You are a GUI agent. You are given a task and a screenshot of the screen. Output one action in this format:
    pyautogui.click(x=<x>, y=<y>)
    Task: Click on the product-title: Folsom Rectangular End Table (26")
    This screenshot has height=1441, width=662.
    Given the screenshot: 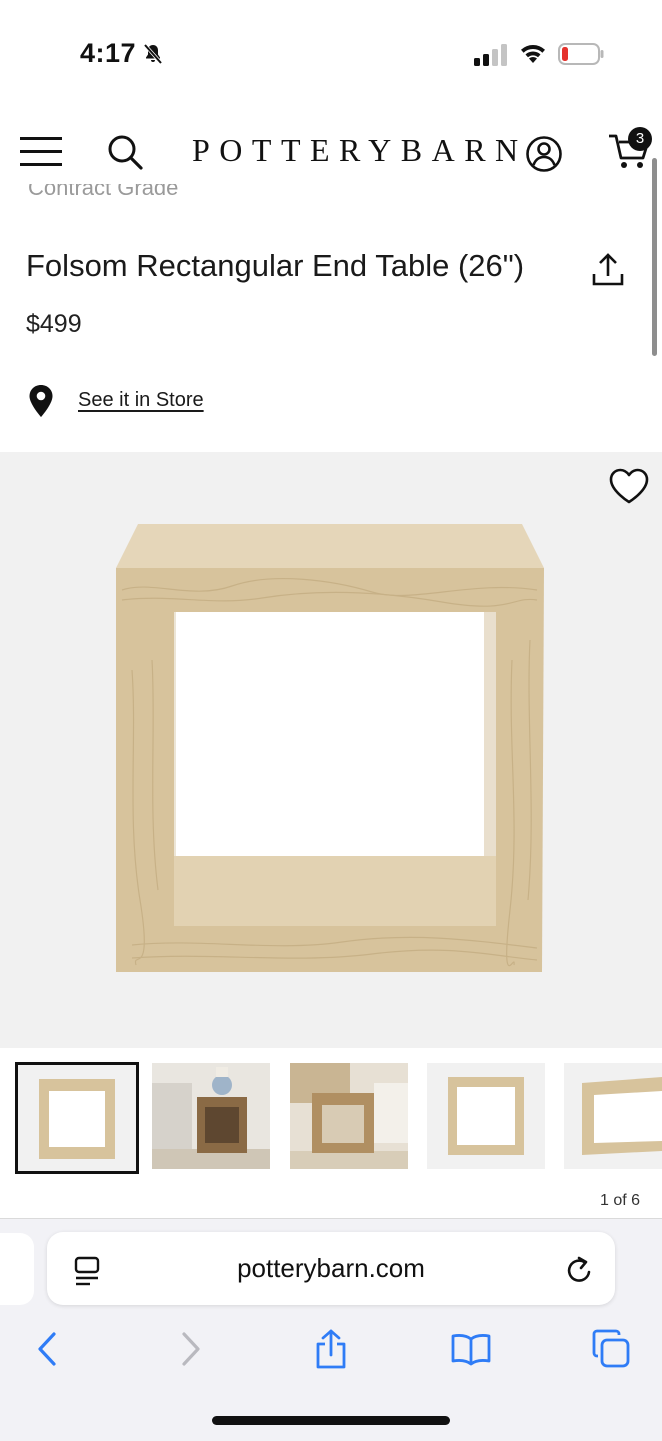 What is the action you would take?
    pyautogui.click(x=275, y=265)
    